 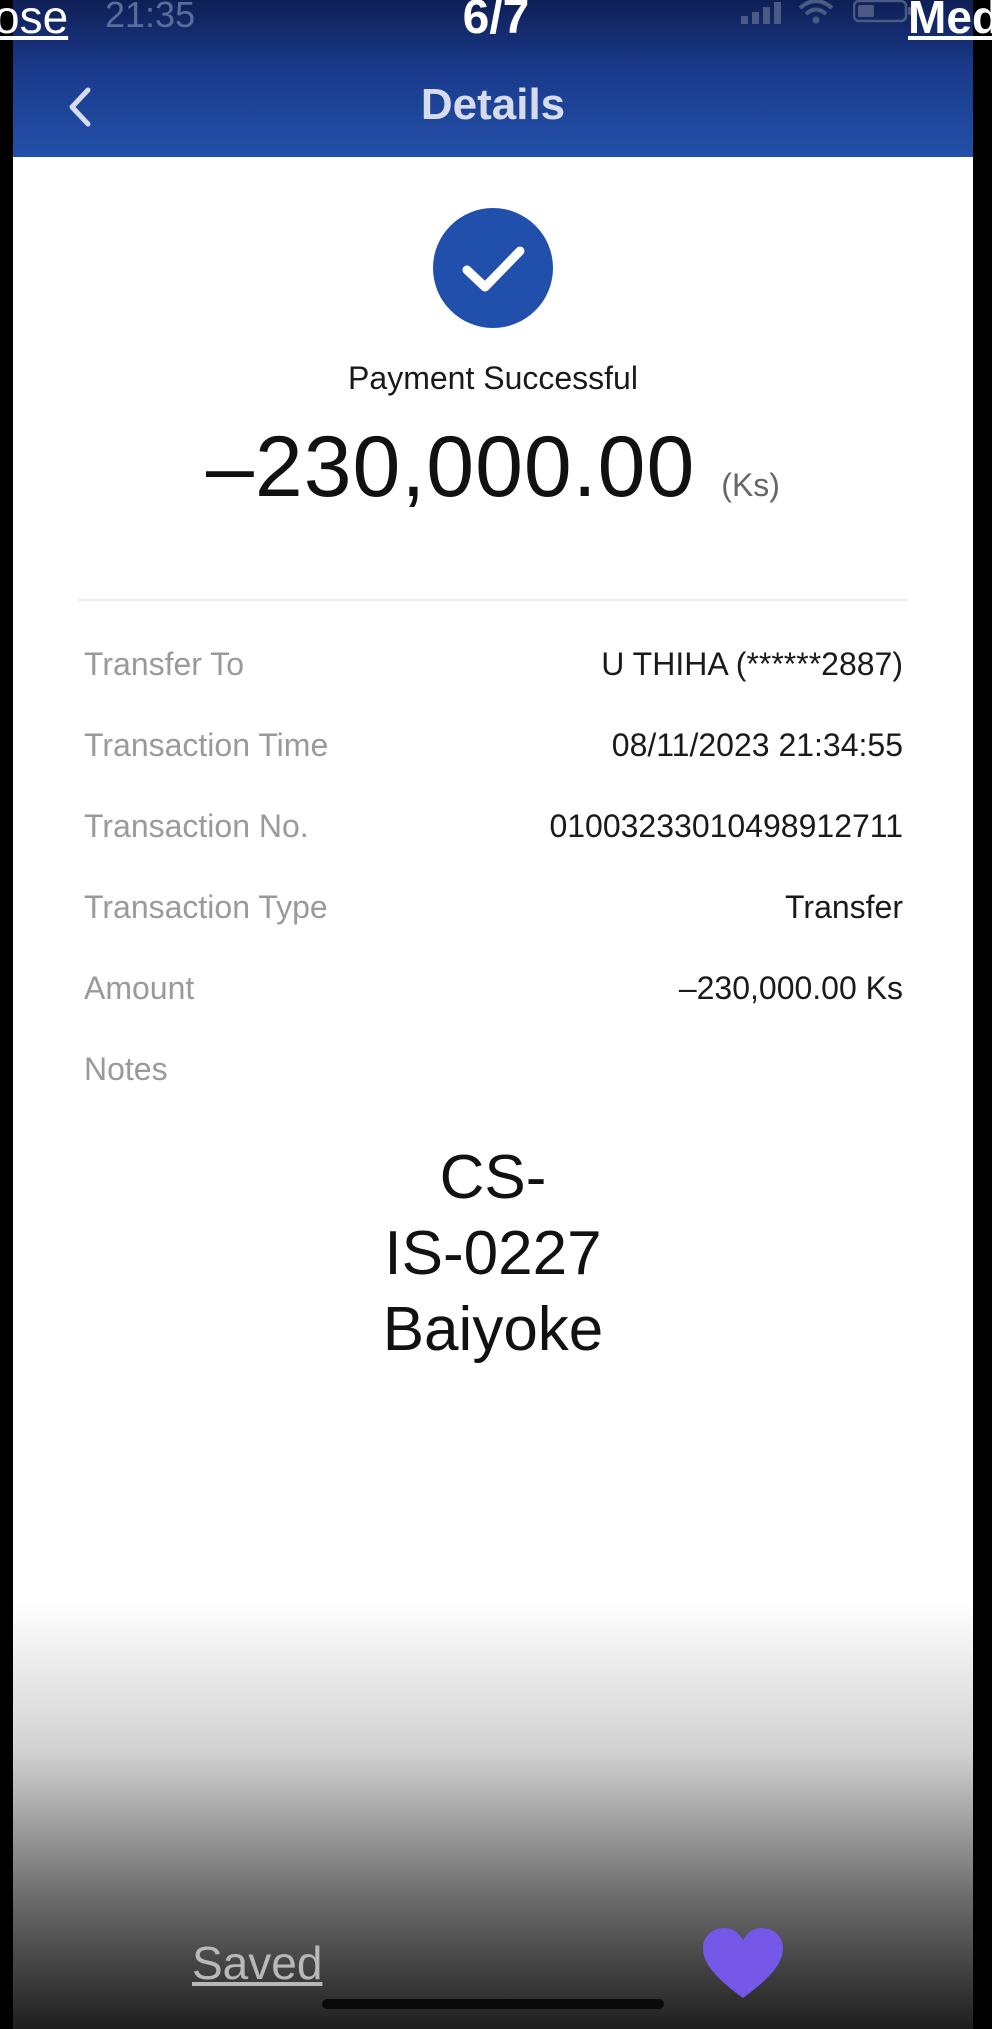 I want to click on home-indicator, so click(x=493, y=2004).